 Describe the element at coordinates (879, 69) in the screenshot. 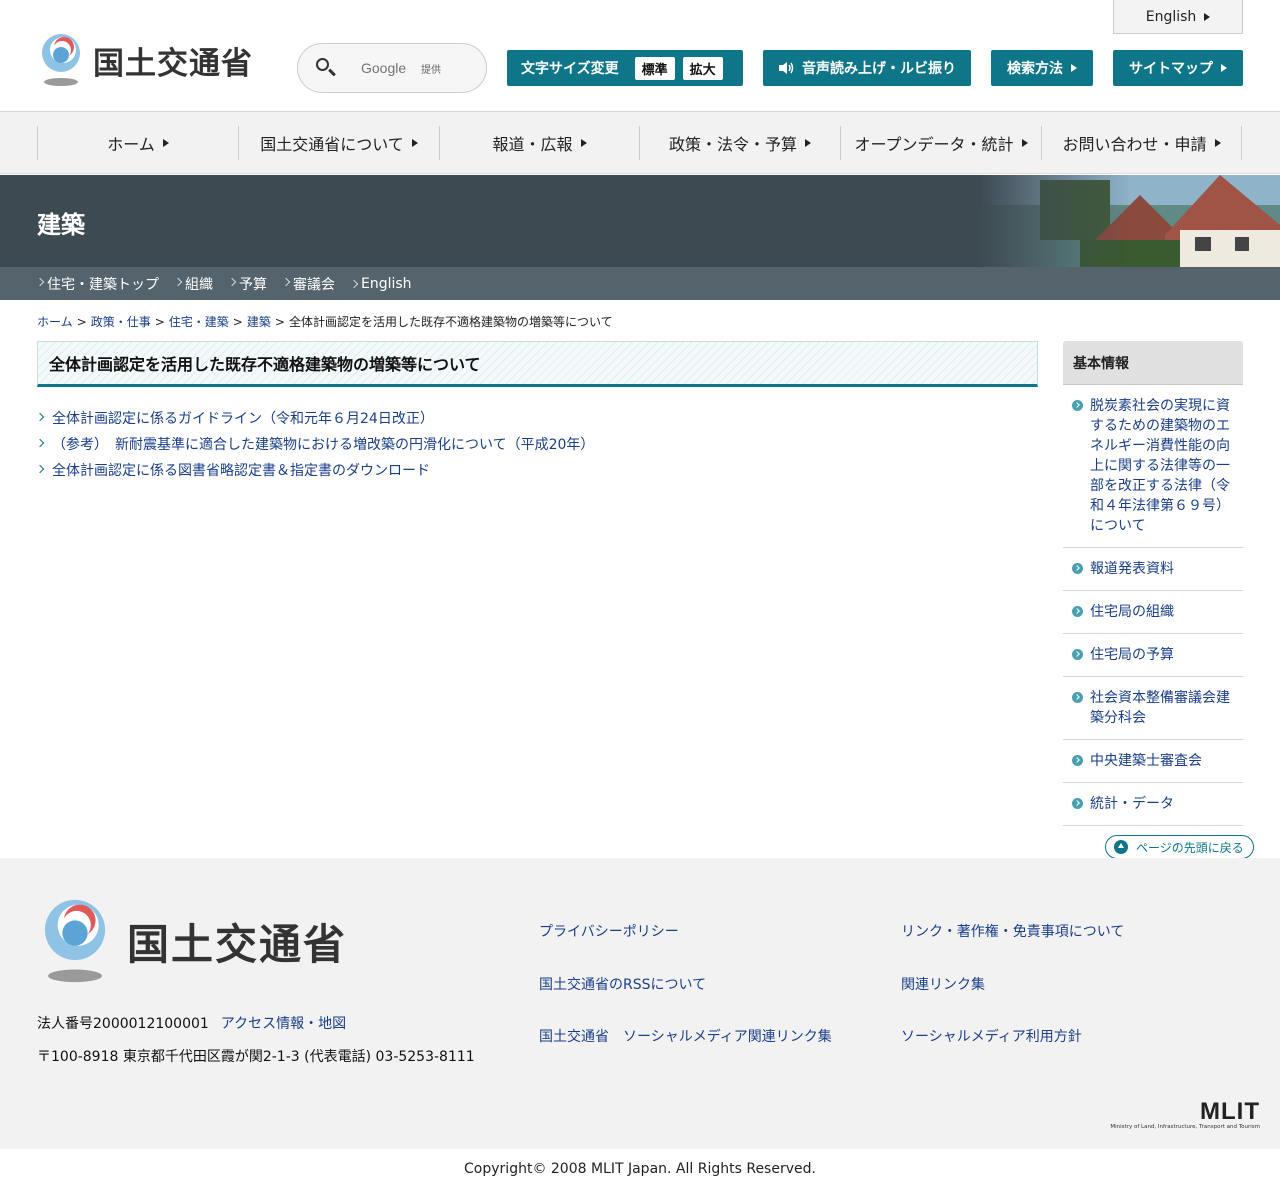

I see `read-aloud-label: 音声読み上げ・ルビ振り` at that location.